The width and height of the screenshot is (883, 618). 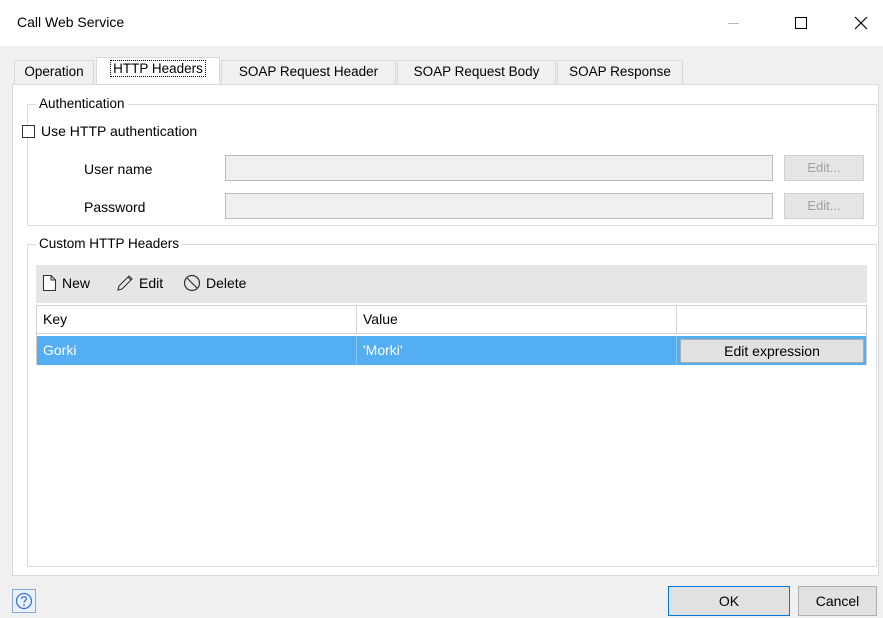 What do you see at coordinates (837, 601) in the screenshot?
I see `cancel-button: Cancel` at bounding box center [837, 601].